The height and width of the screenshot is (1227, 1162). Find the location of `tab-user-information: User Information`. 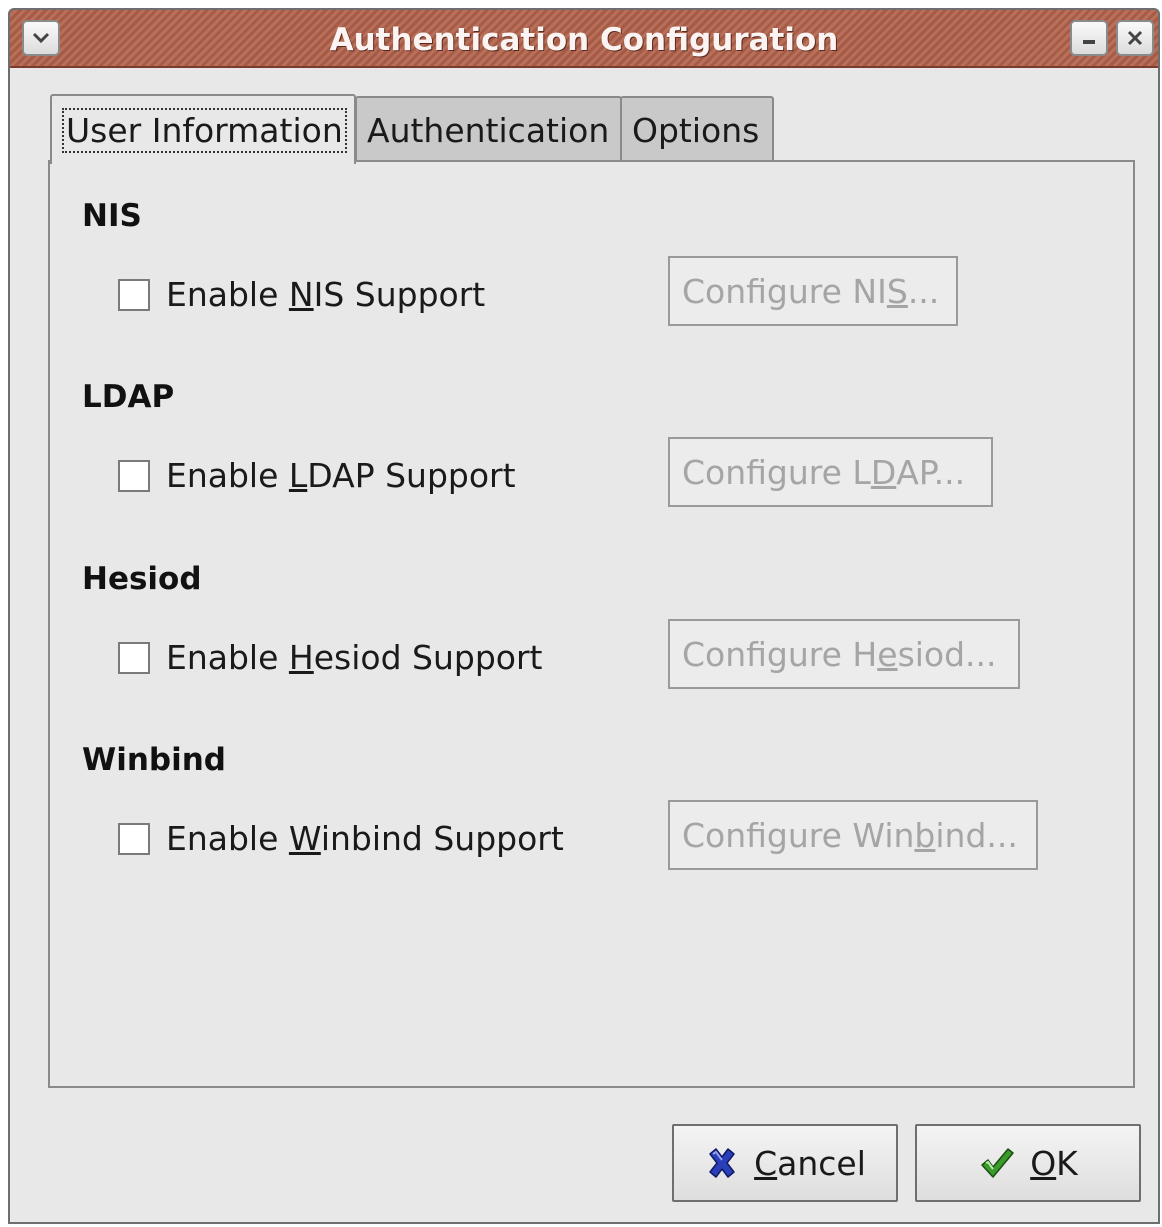

tab-user-information: User Information is located at coordinates (203, 129).